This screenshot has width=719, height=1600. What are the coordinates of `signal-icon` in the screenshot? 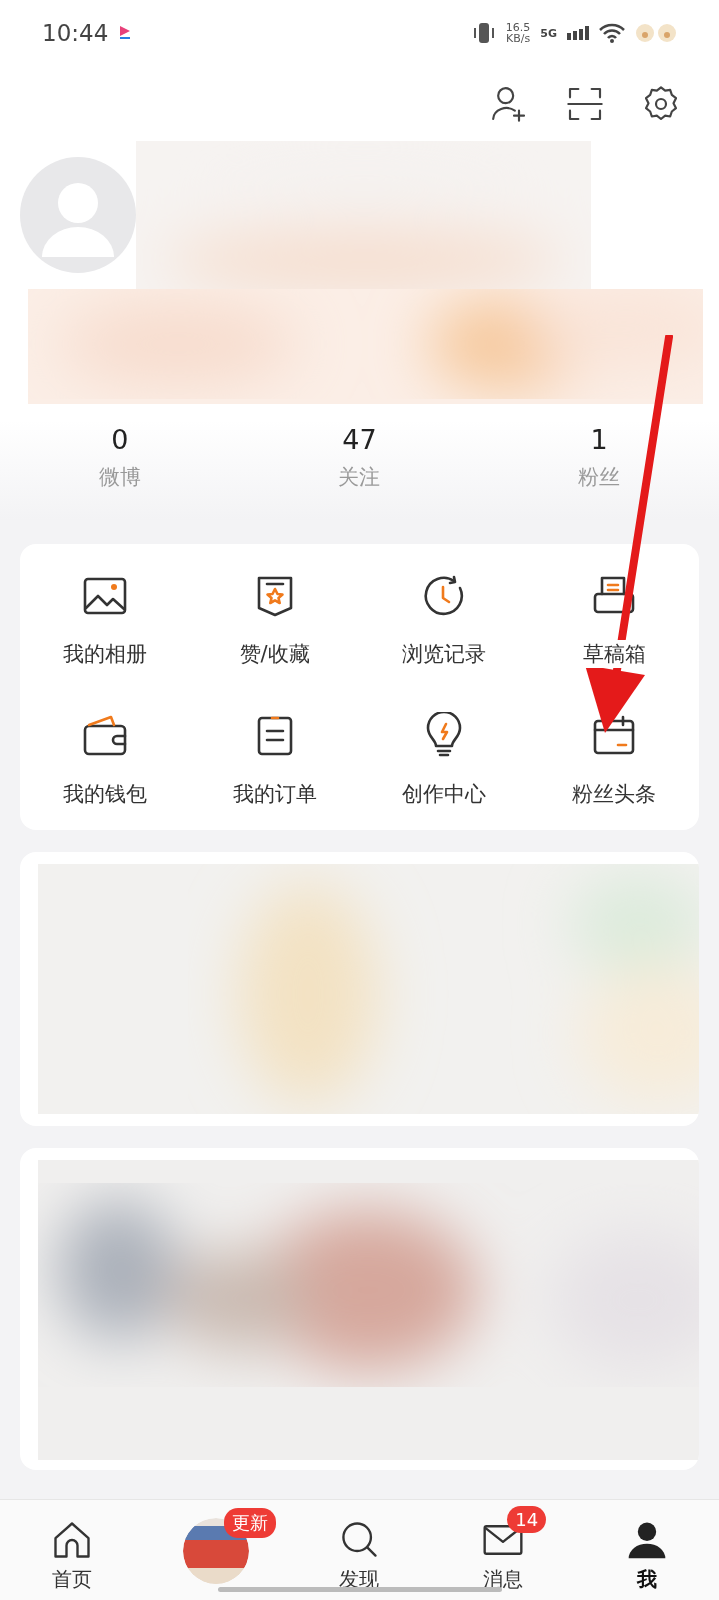 It's located at (578, 33).